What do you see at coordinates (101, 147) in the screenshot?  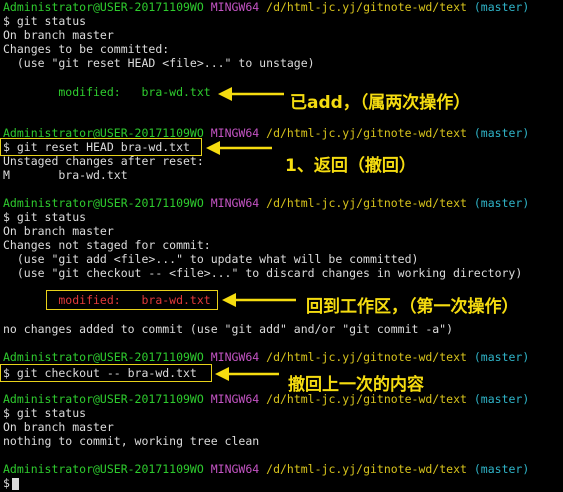 I see `highlight-box-reset` at bounding box center [101, 147].